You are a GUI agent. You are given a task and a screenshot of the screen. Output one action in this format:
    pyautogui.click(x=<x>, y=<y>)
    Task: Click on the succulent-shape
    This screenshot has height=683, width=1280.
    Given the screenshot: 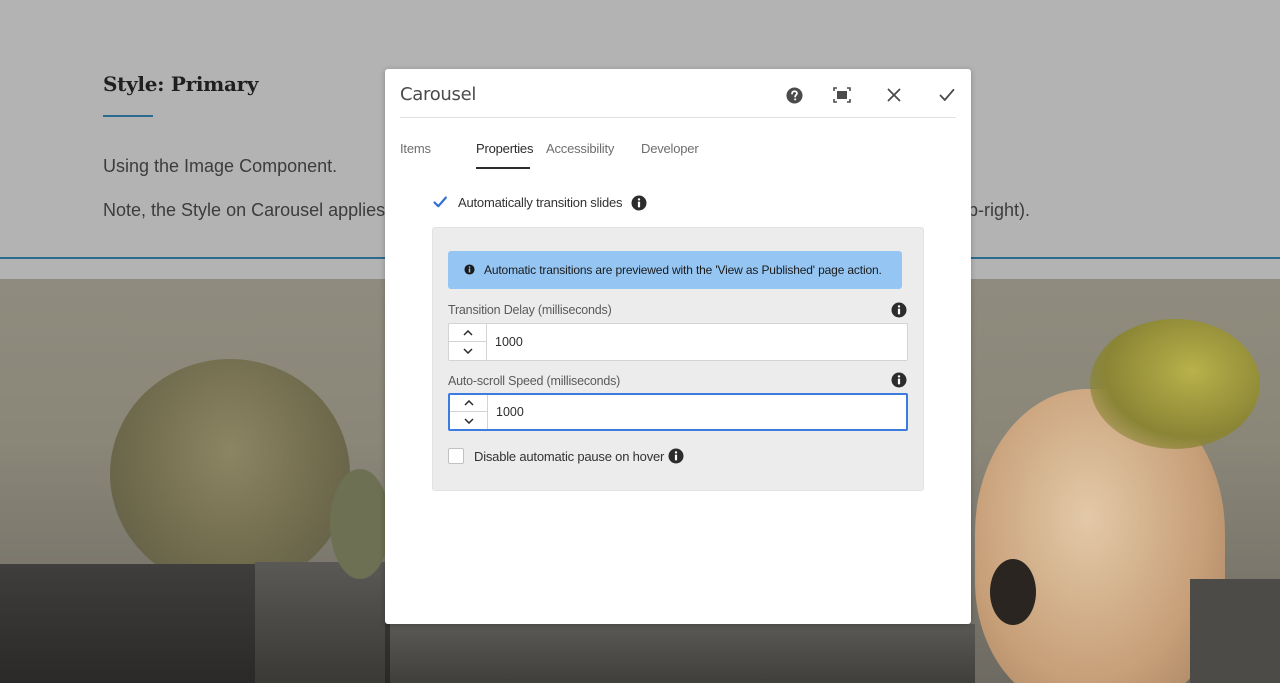 What is the action you would take?
    pyautogui.click(x=360, y=524)
    